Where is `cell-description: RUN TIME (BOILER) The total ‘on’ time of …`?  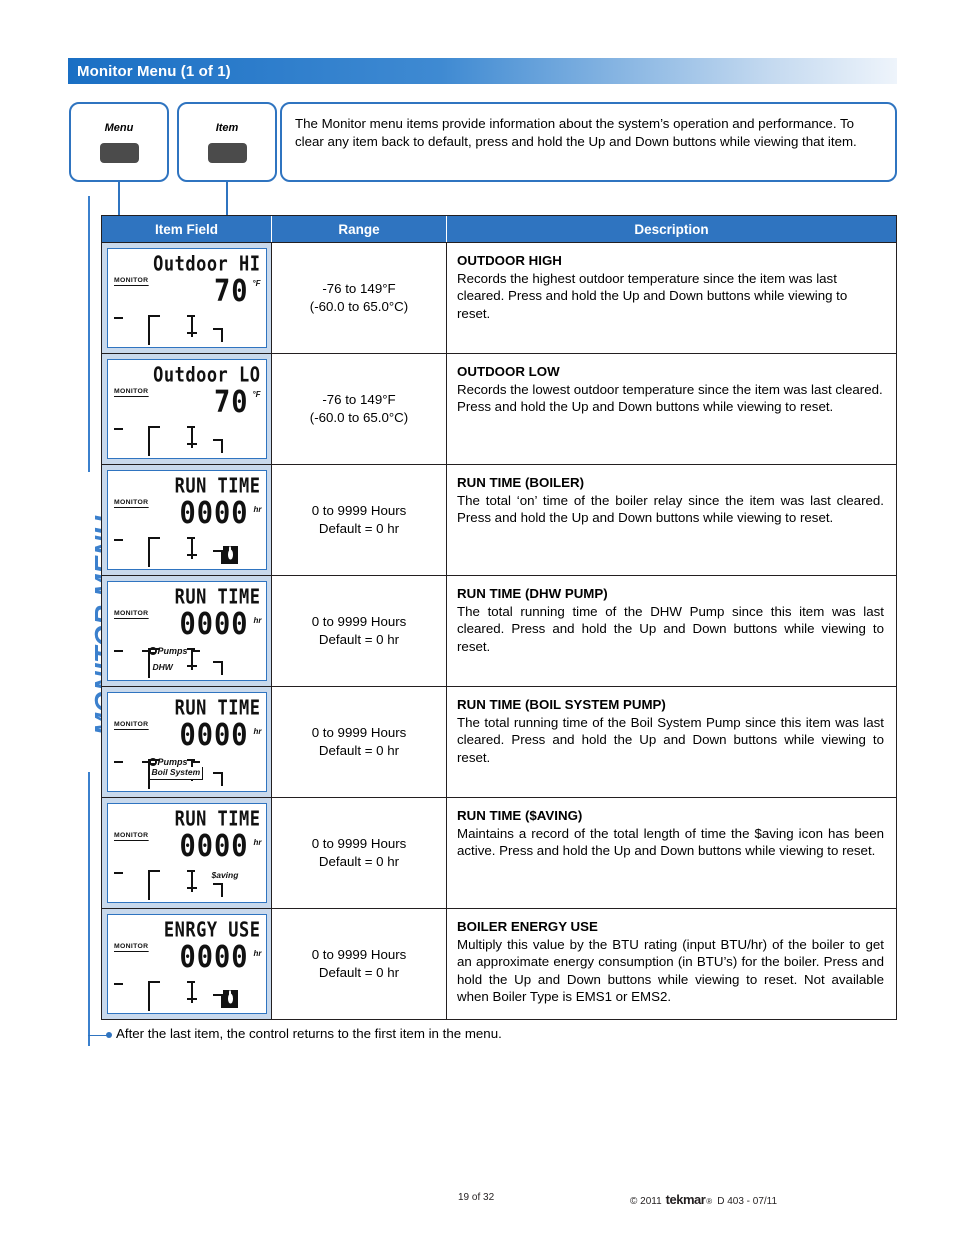
cell-description: RUN TIME (BOILER) The total ‘on’ time of … is located at coordinates (671, 520).